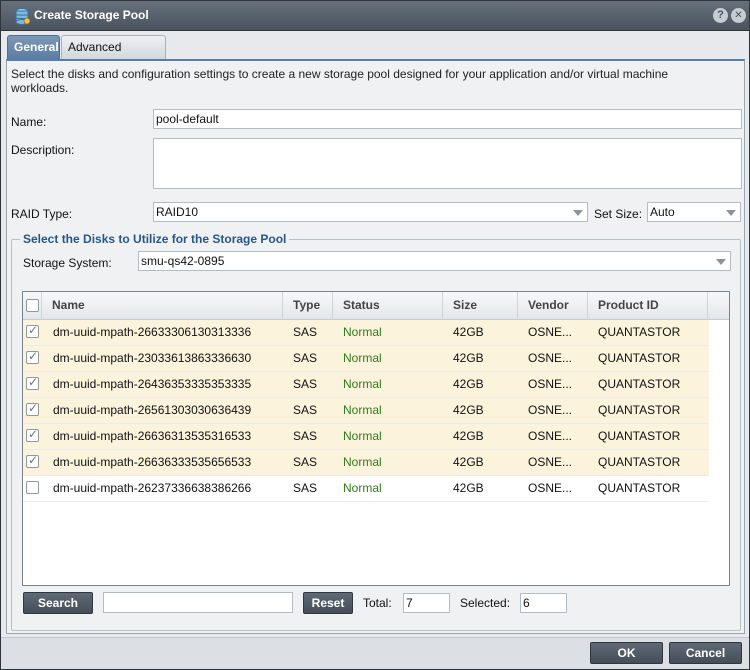  Describe the element at coordinates (113, 56) in the screenshot. I see `tab-advanced-settings: Advanced Settings` at that location.